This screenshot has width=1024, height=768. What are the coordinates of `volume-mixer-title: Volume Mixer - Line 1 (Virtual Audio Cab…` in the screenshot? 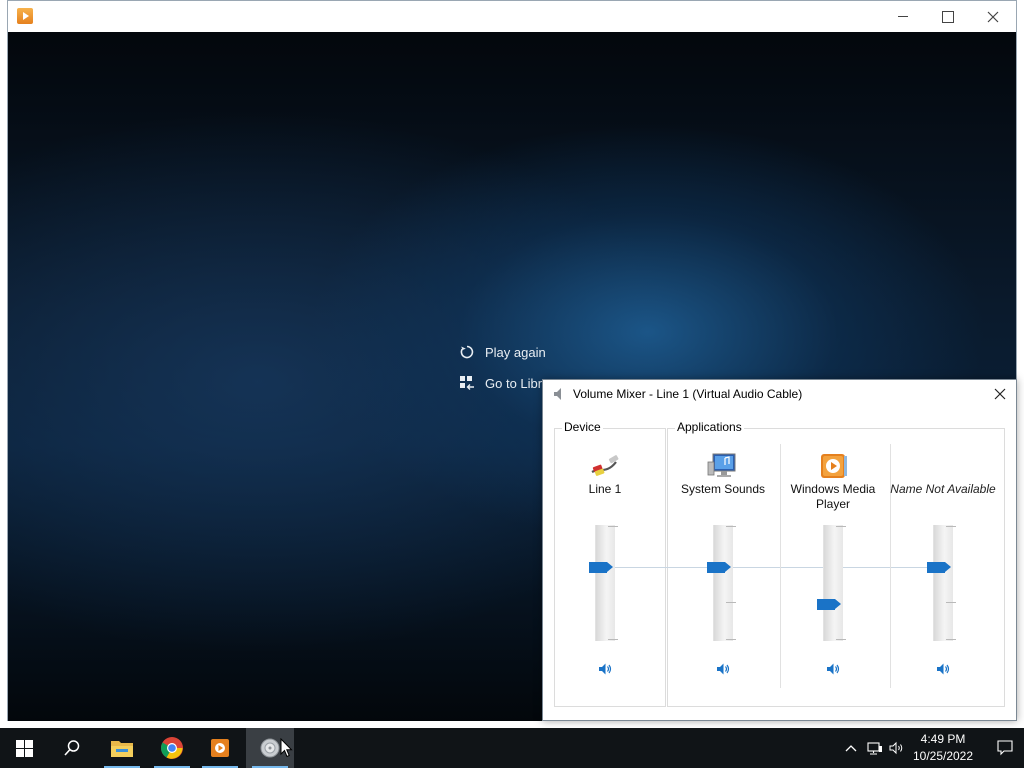 It's located at (688, 394).